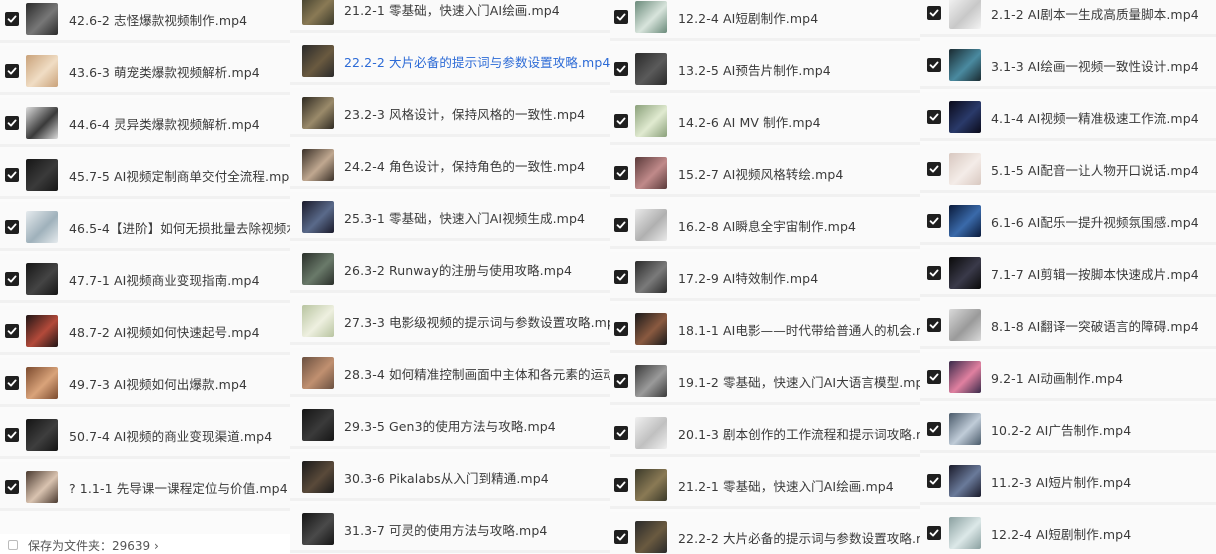  What do you see at coordinates (445, 529) in the screenshot?
I see `file-name: 31.3-7 可灵的使用方法与攻略.mp4` at bounding box center [445, 529].